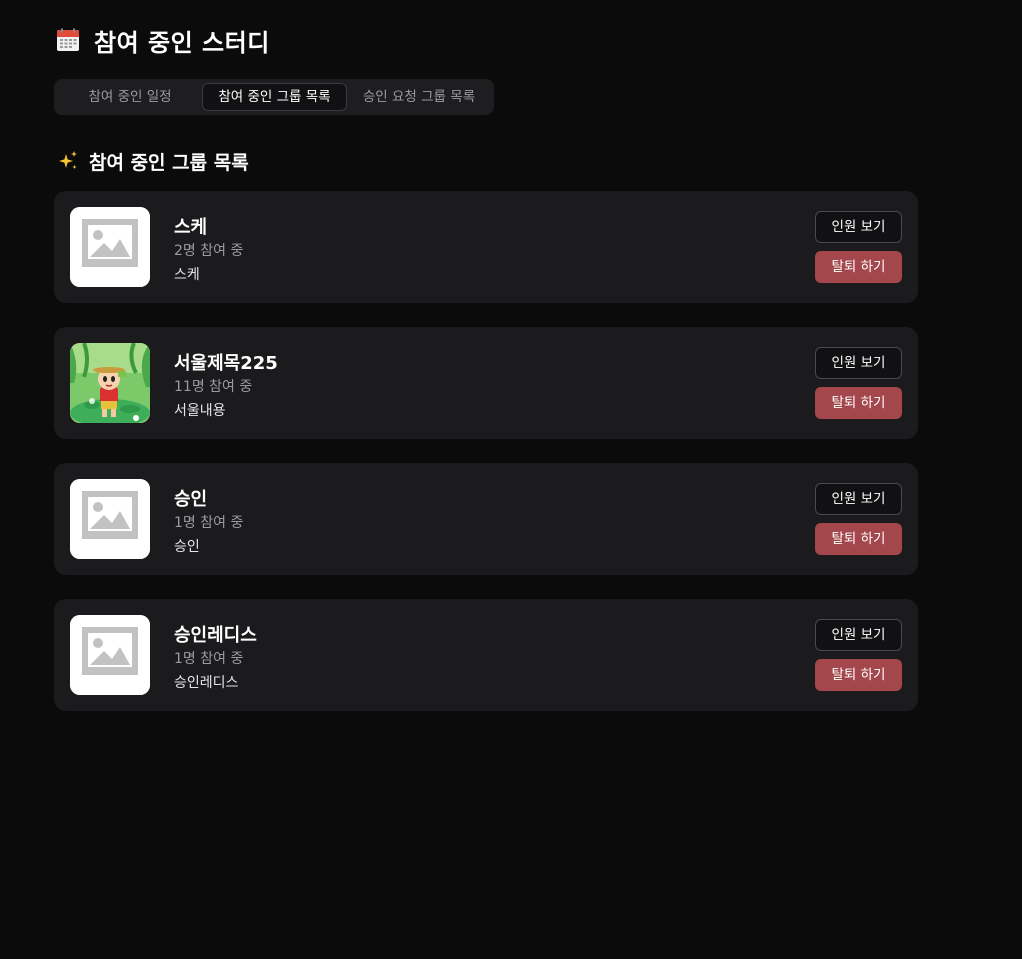 The width and height of the screenshot is (1022, 959). What do you see at coordinates (187, 547) in the screenshot?
I see `group-description: 승인` at bounding box center [187, 547].